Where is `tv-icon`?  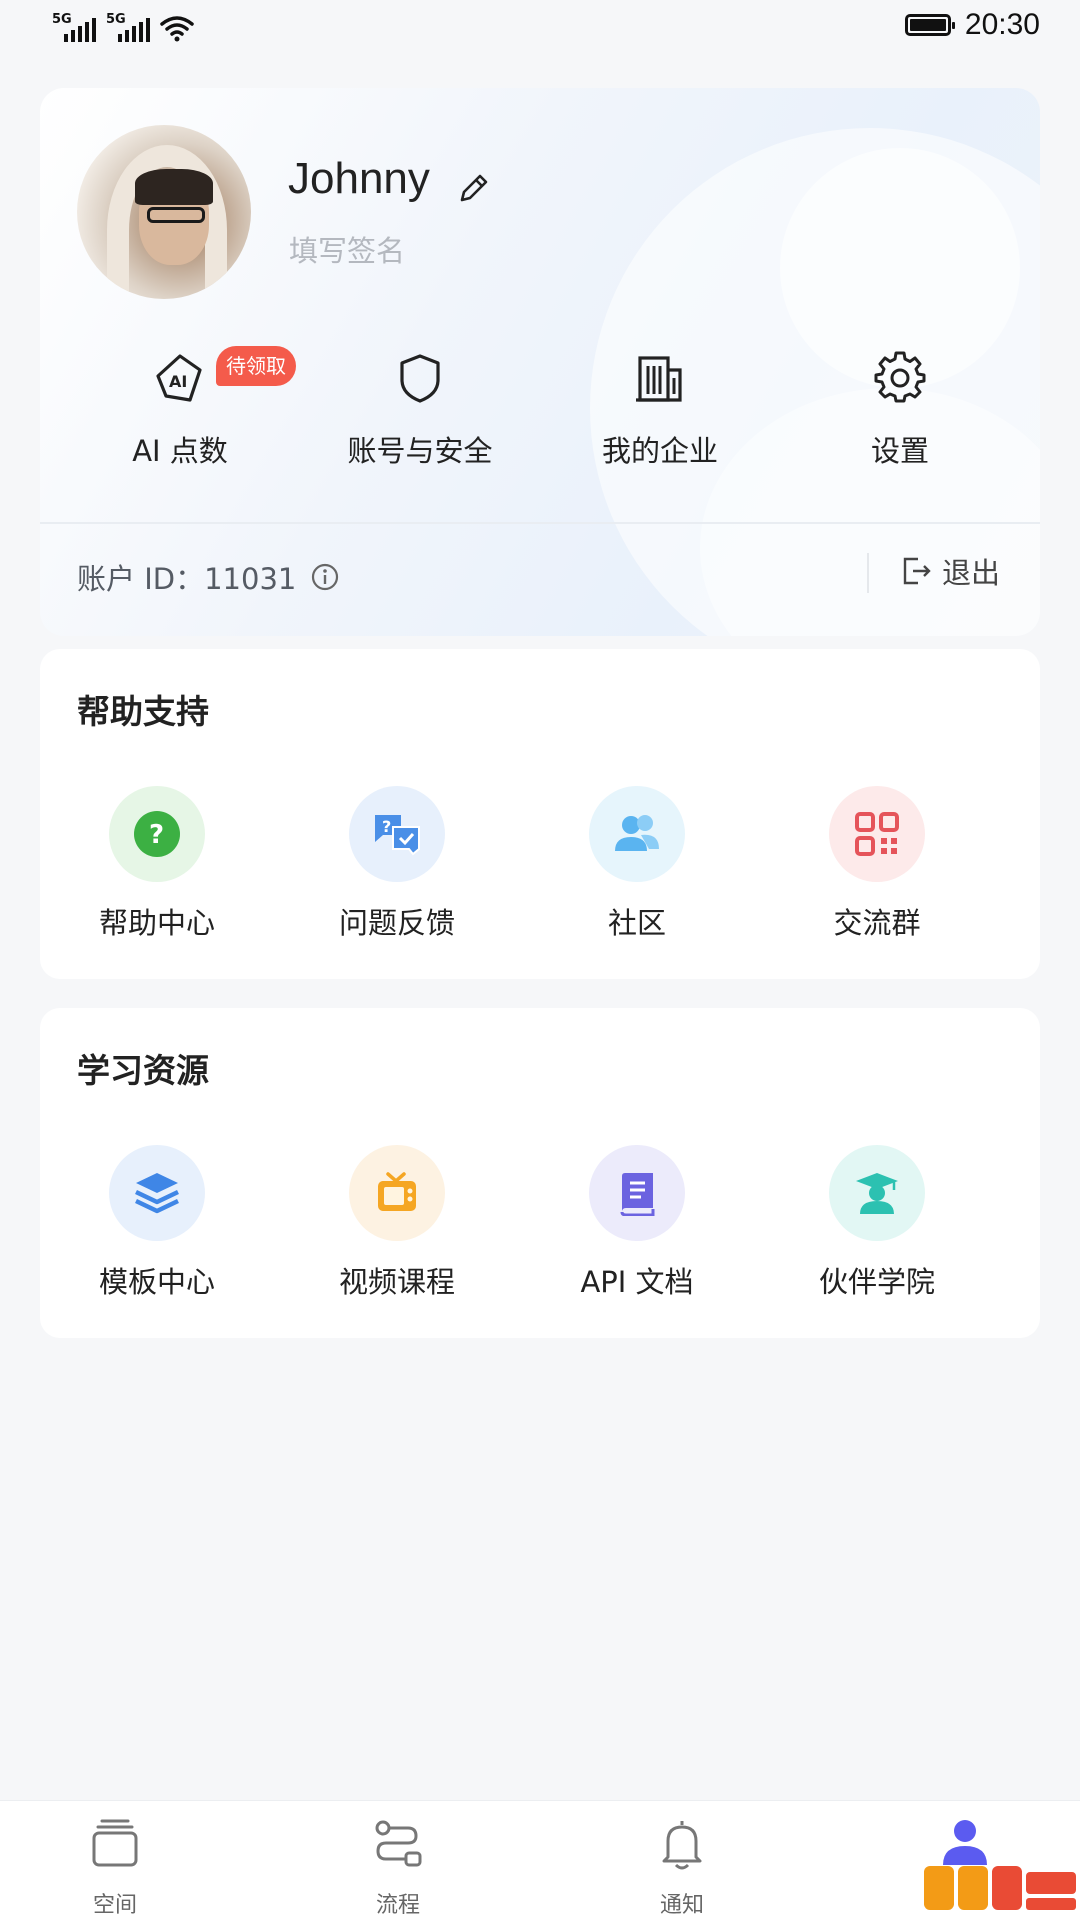 tv-icon is located at coordinates (397, 1193).